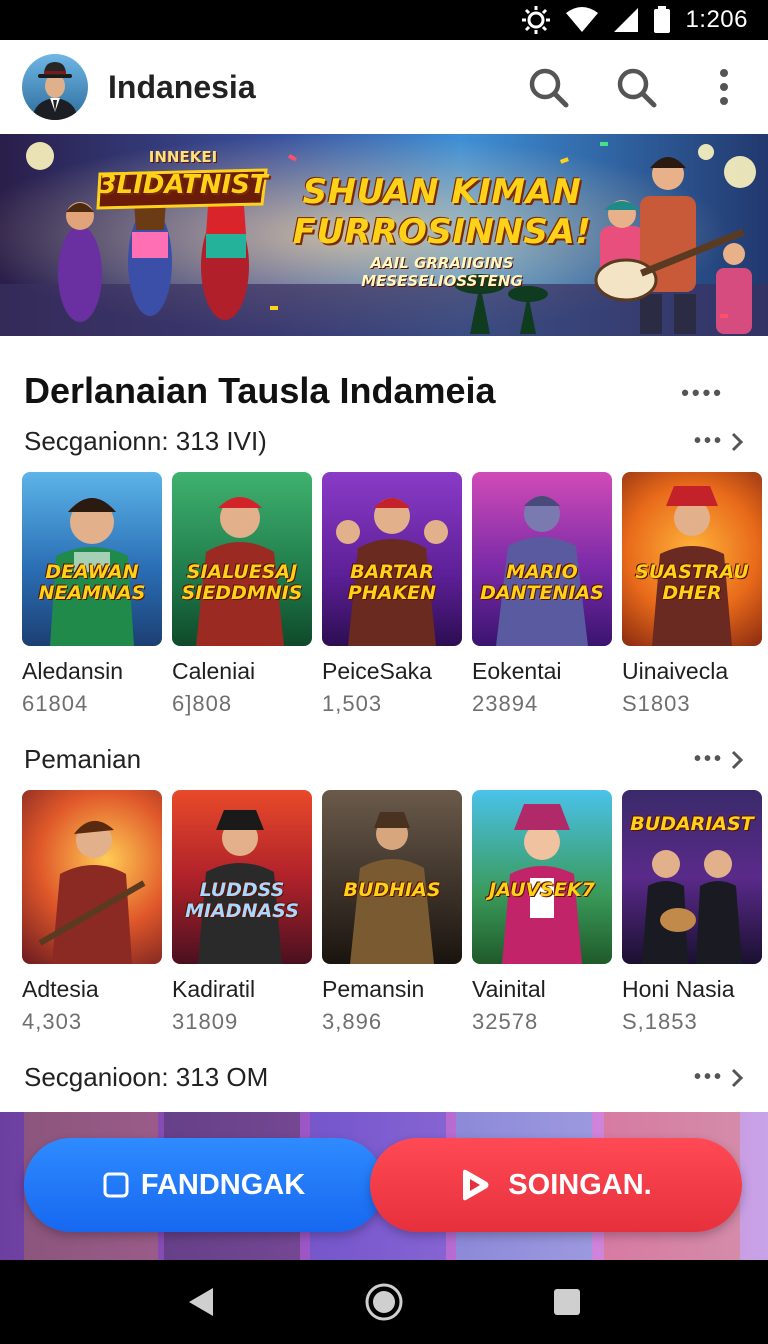 The height and width of the screenshot is (1344, 768). What do you see at coordinates (384, 87) in the screenshot?
I see `app-bar: Indanesia` at bounding box center [384, 87].